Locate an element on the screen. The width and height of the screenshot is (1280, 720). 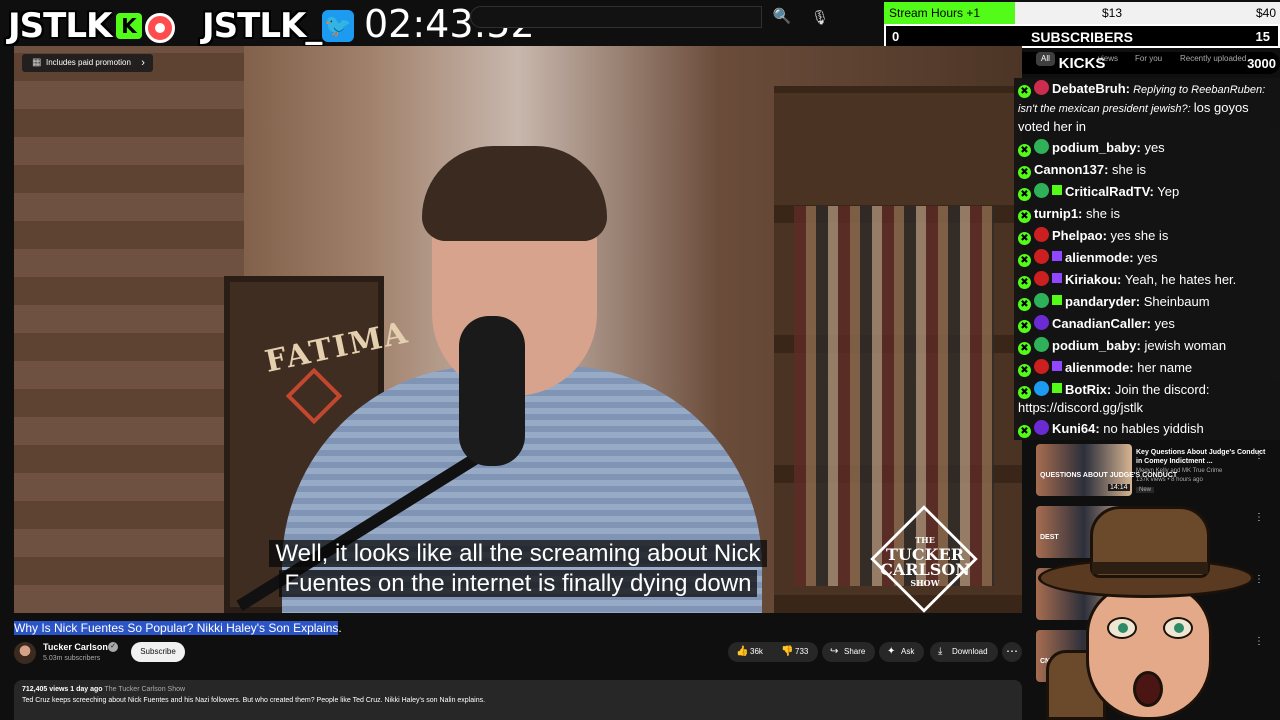
subscribers-goal-count: 15 is located at coordinates (1262, 36).